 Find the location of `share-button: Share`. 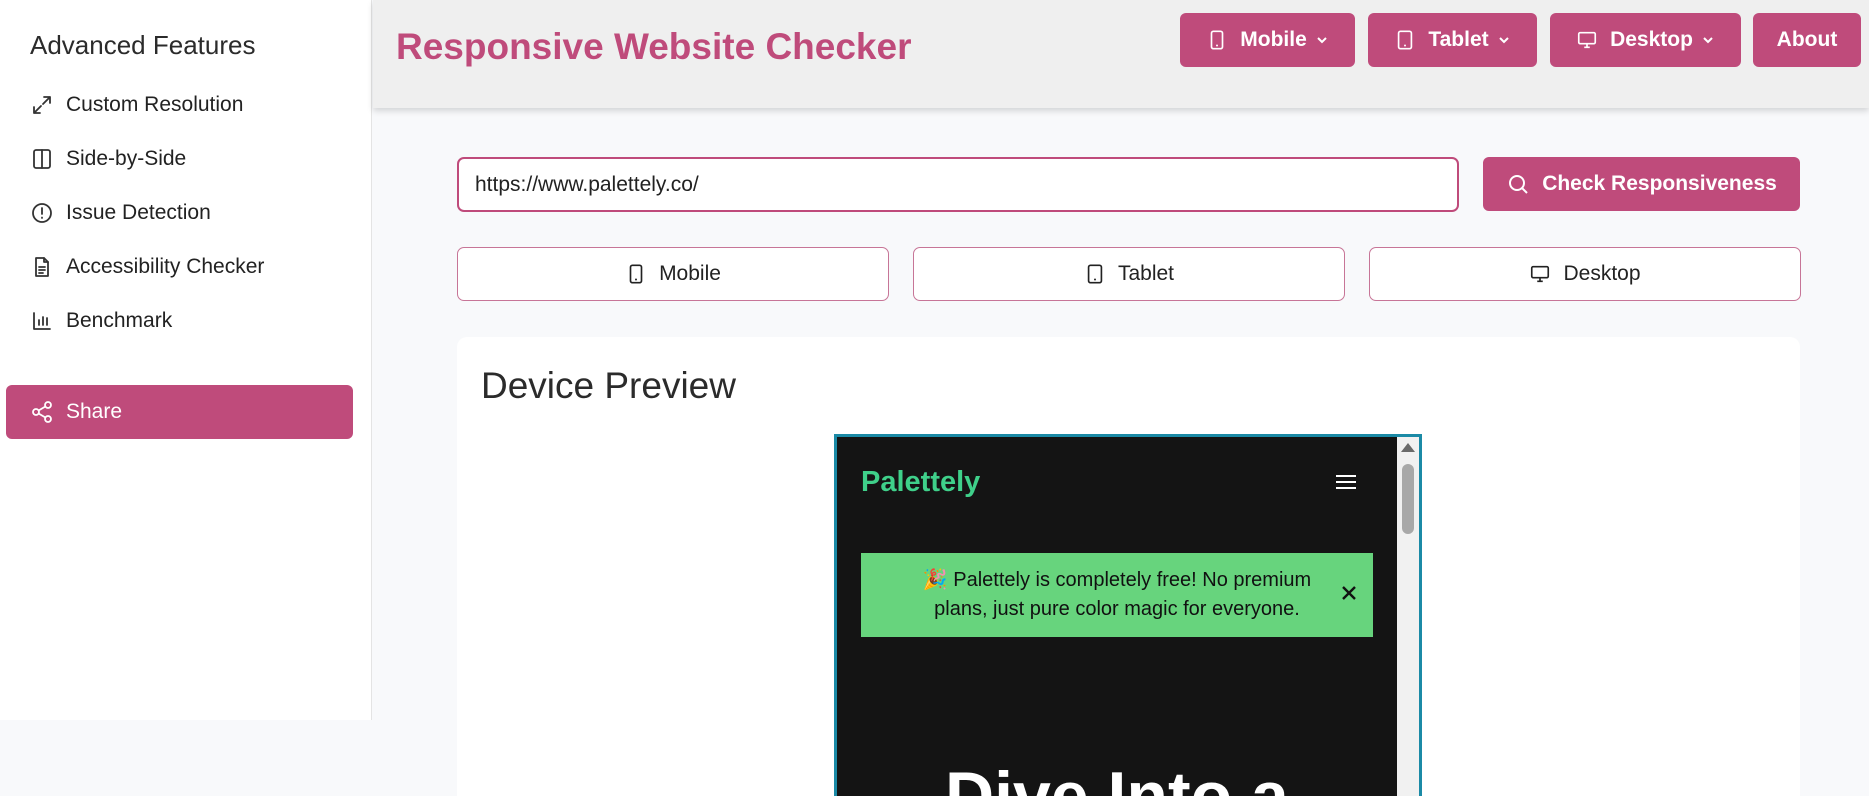

share-button: Share is located at coordinates (179, 412).